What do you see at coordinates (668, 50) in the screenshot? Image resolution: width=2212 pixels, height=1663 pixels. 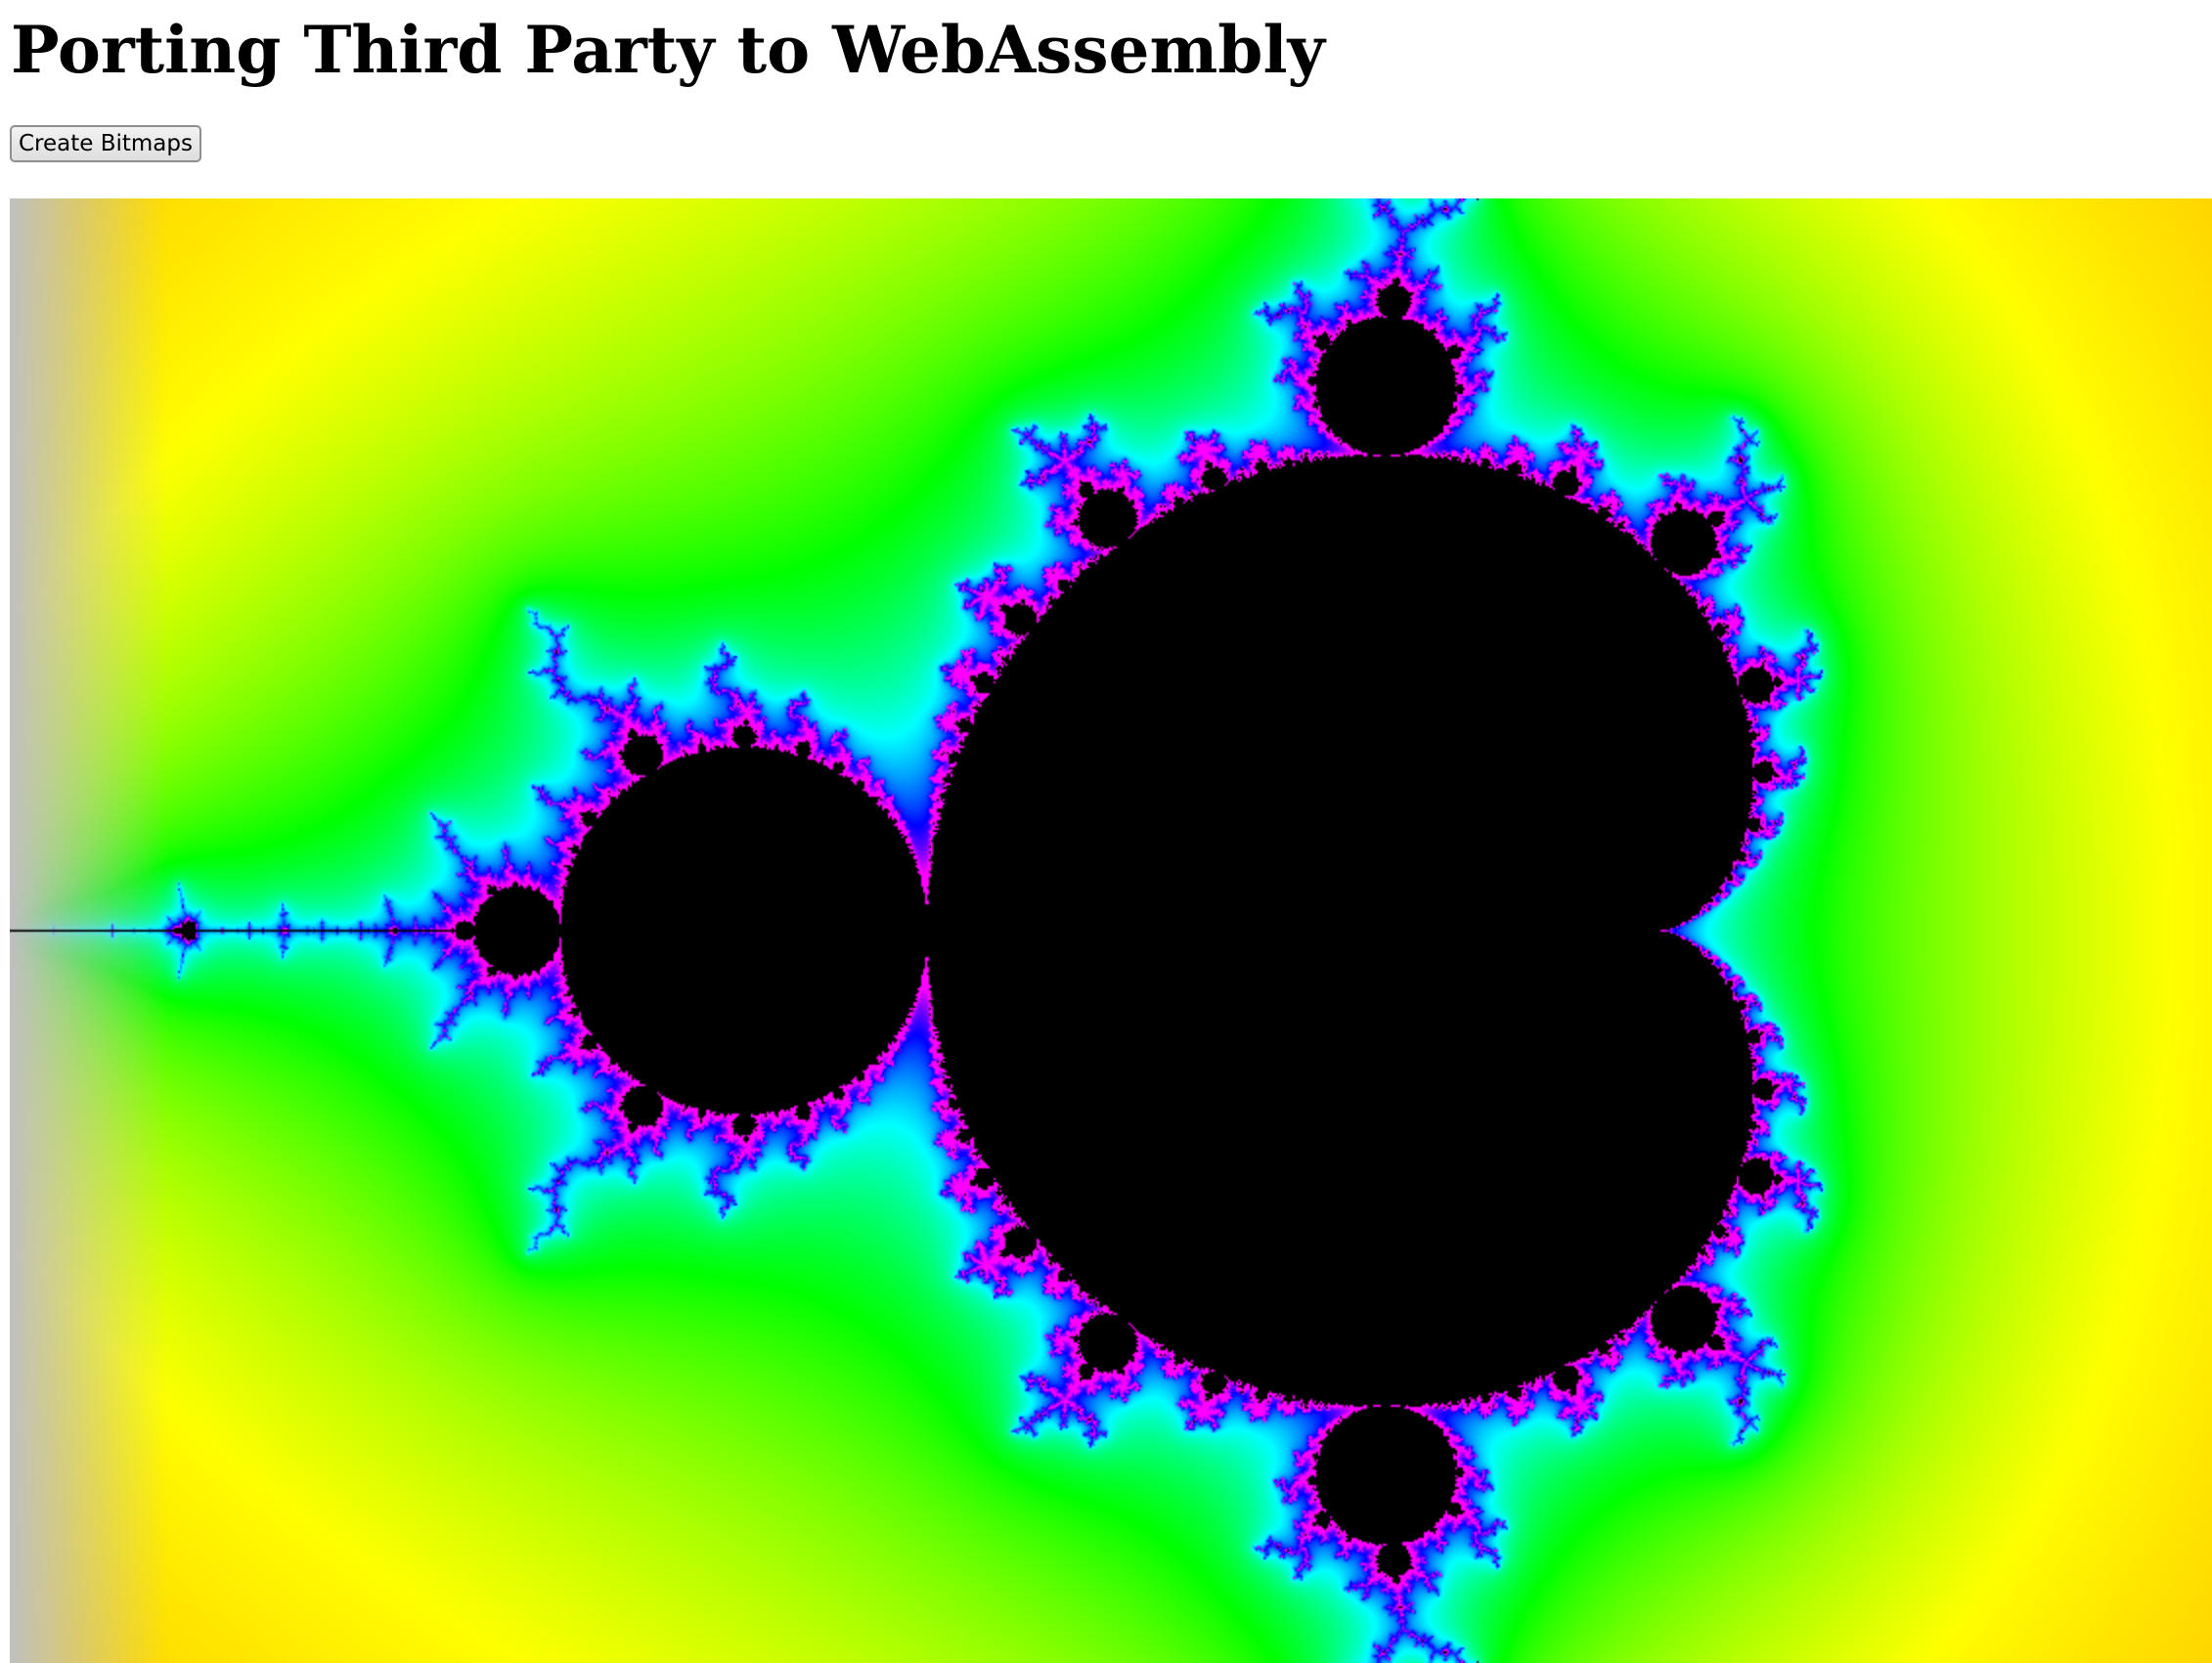 I see `page-title: Porting Third Party to WebAssembly` at bounding box center [668, 50].